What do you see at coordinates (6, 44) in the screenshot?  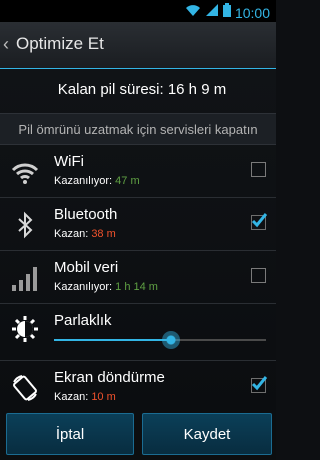 I see `back-button: ‹` at bounding box center [6, 44].